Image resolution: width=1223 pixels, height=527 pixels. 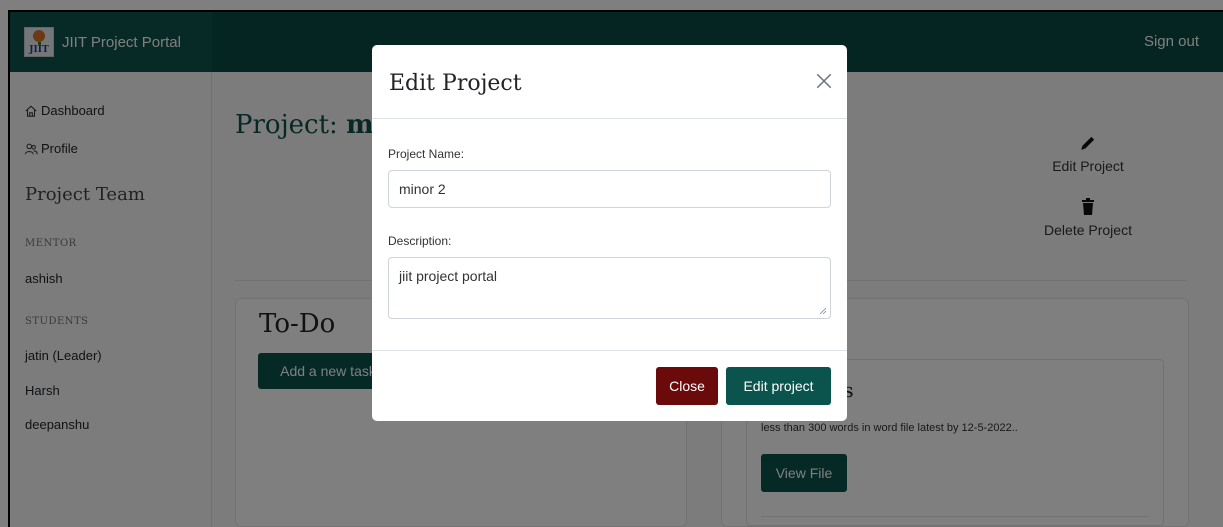 I want to click on modal-title: Edit Project, so click(x=455, y=83).